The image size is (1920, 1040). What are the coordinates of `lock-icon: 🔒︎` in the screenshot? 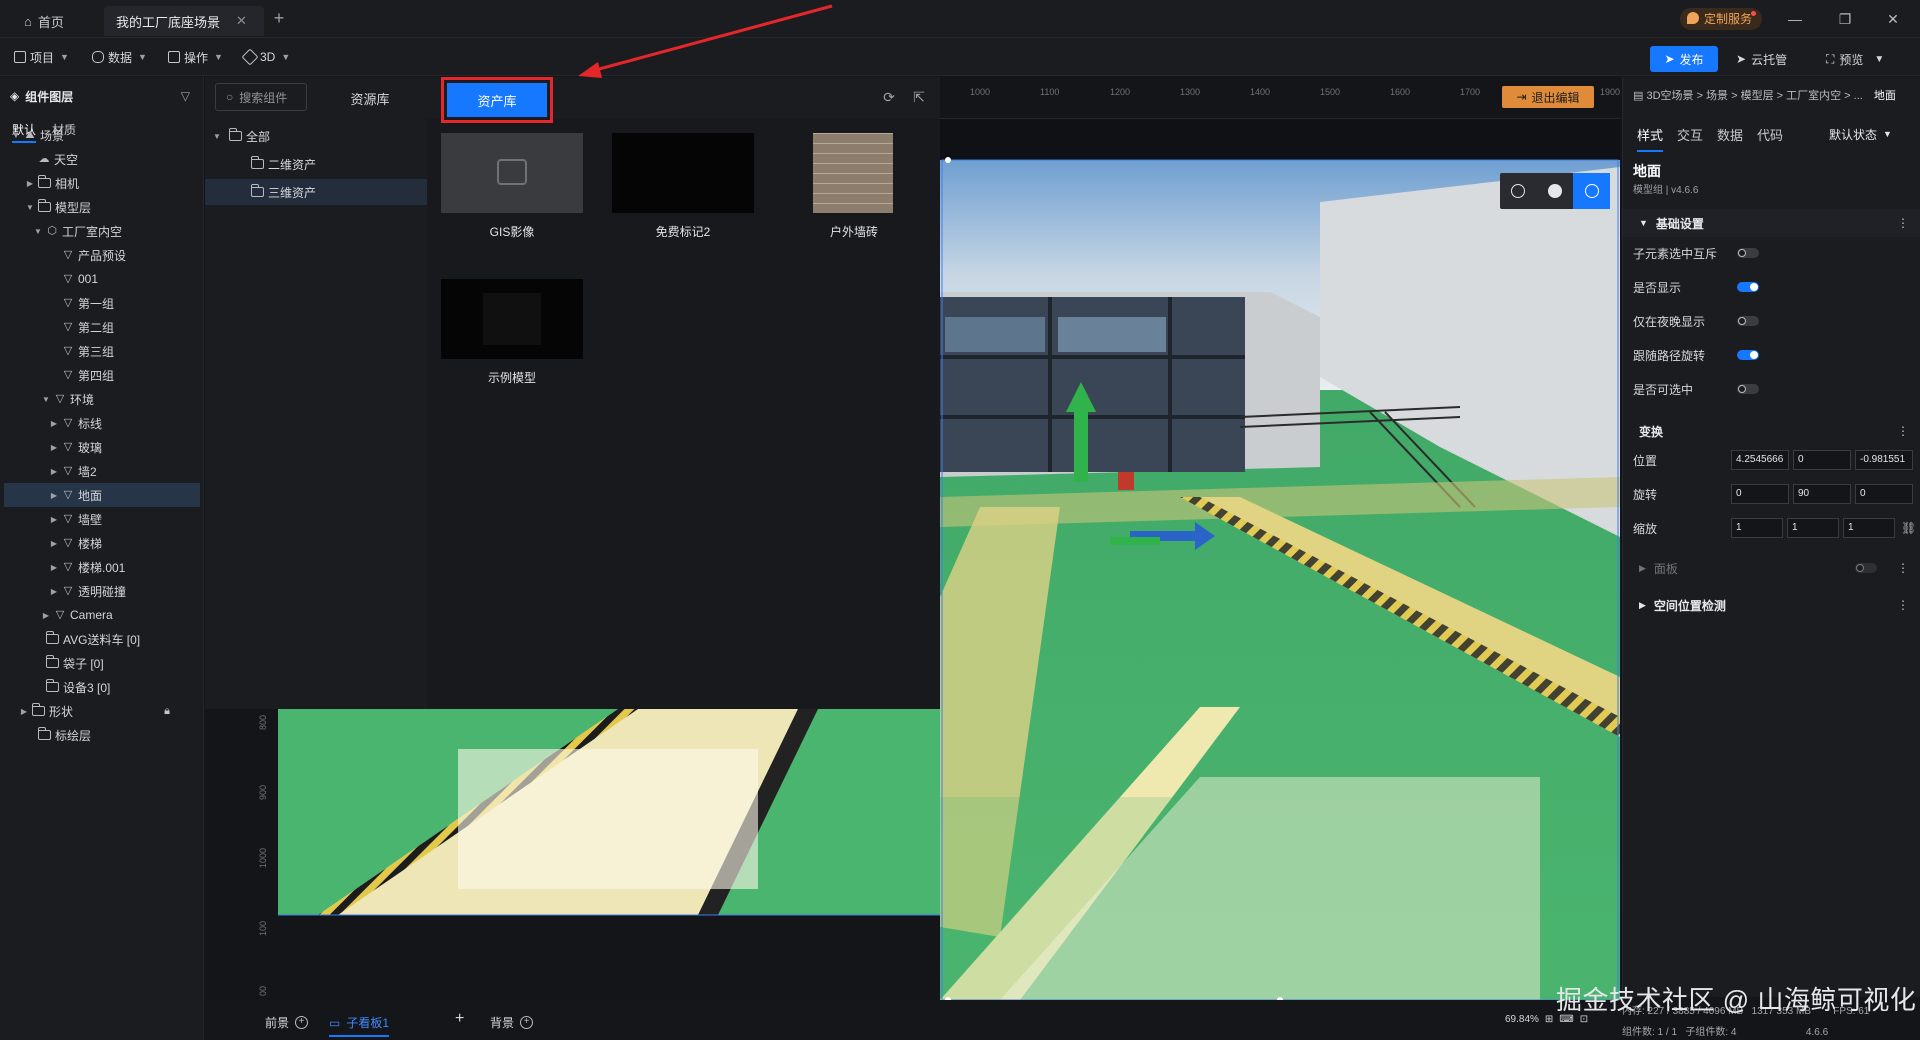 It's located at (167, 711).